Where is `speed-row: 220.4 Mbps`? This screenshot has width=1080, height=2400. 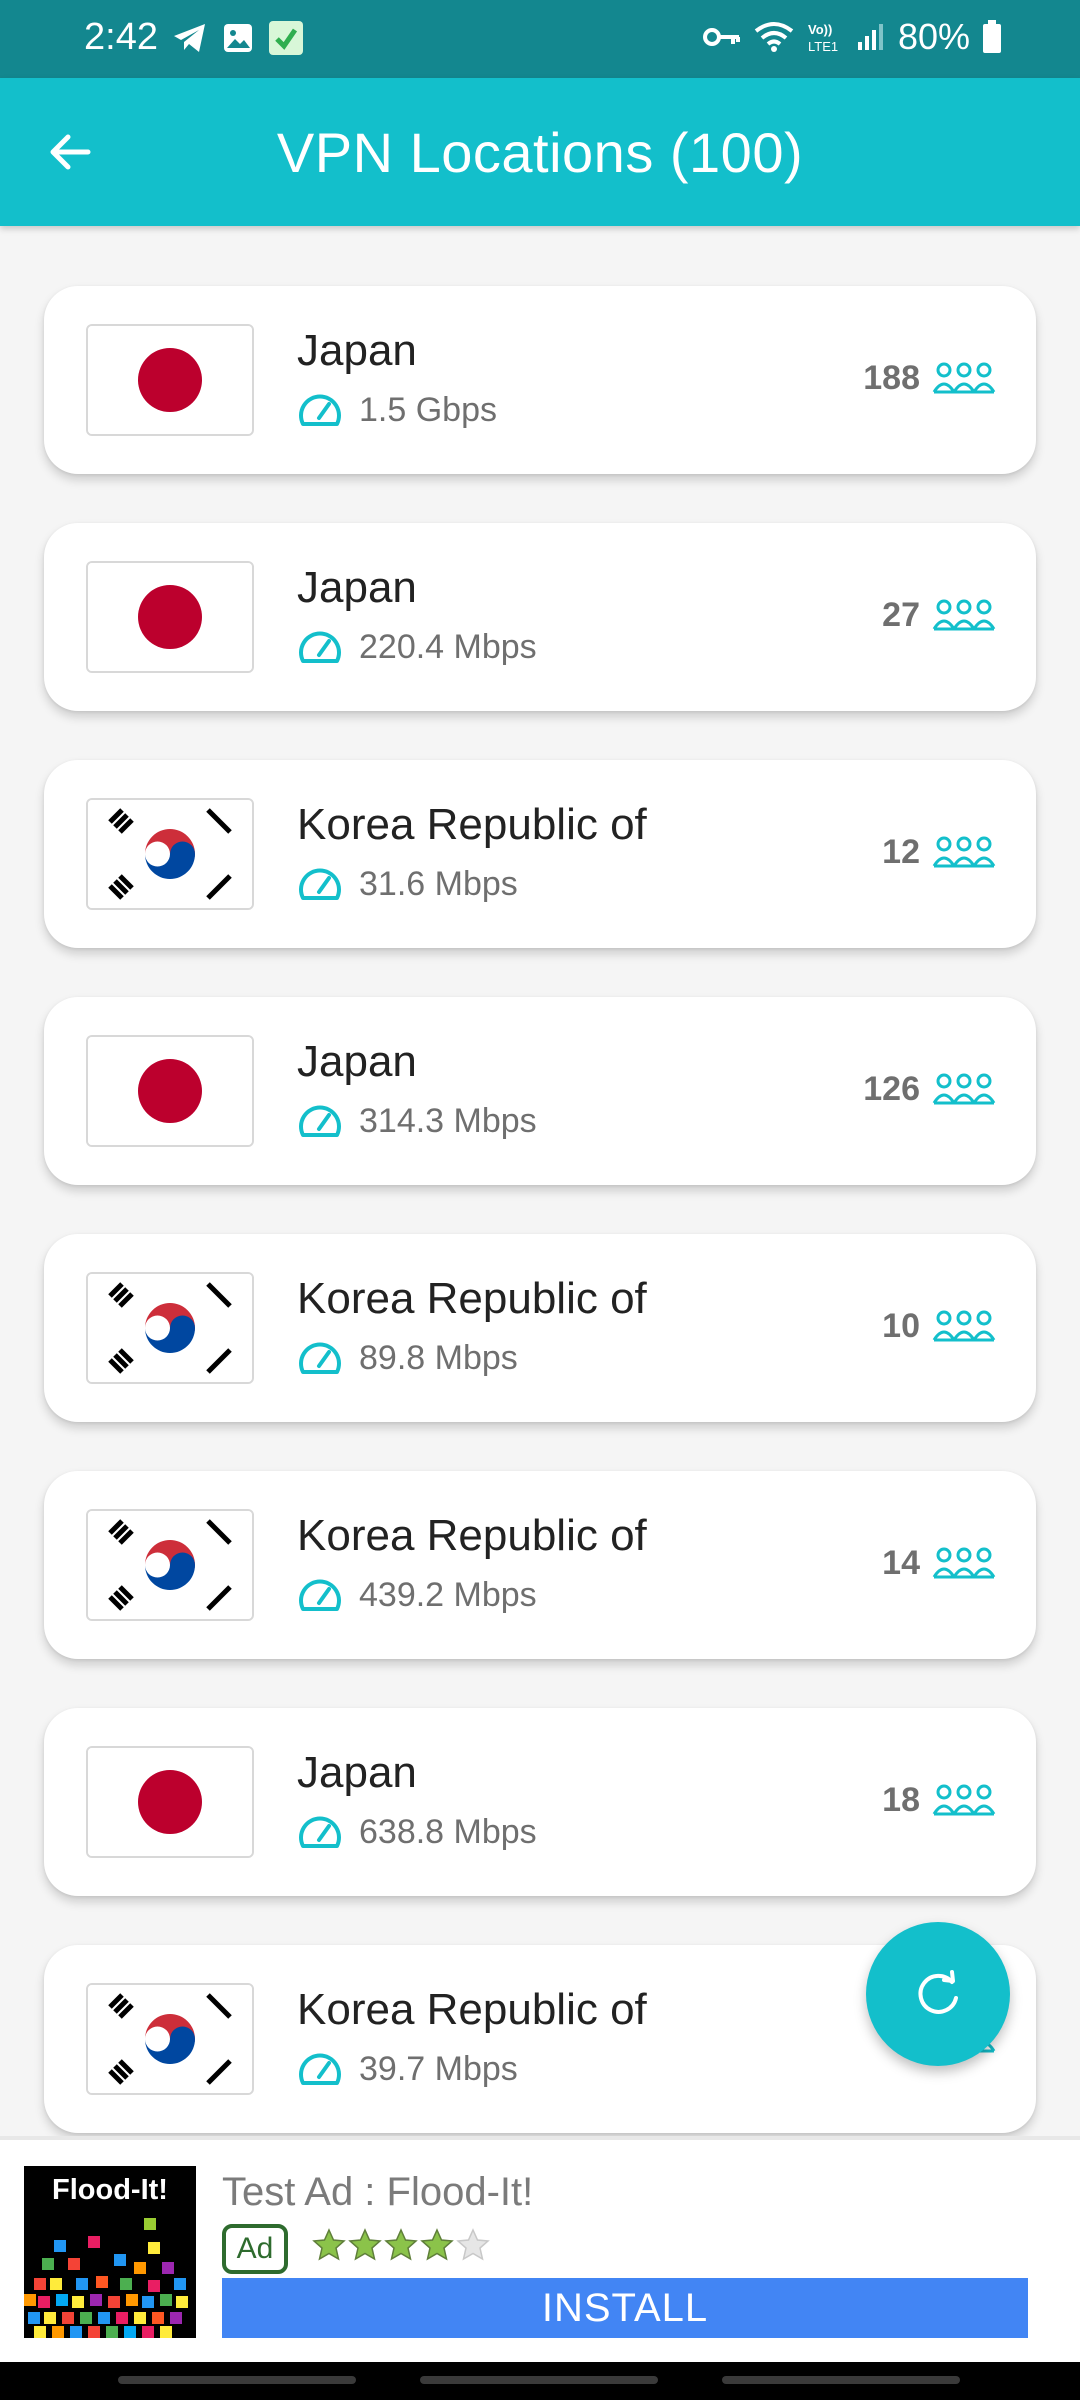 speed-row: 220.4 Mbps is located at coordinates (417, 647).